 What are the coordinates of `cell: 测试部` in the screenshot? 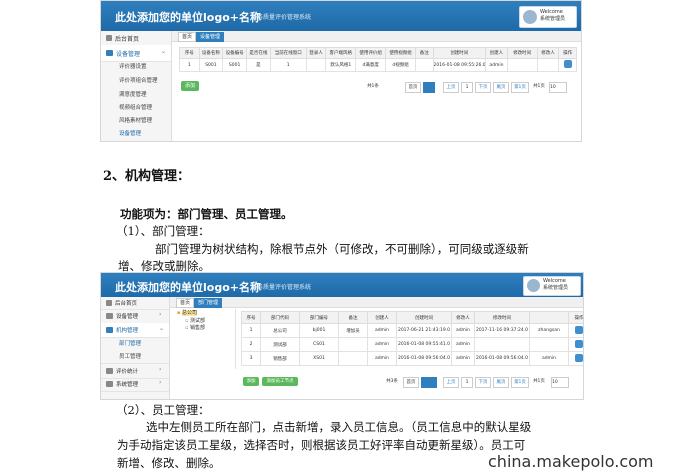 It's located at (280, 344).